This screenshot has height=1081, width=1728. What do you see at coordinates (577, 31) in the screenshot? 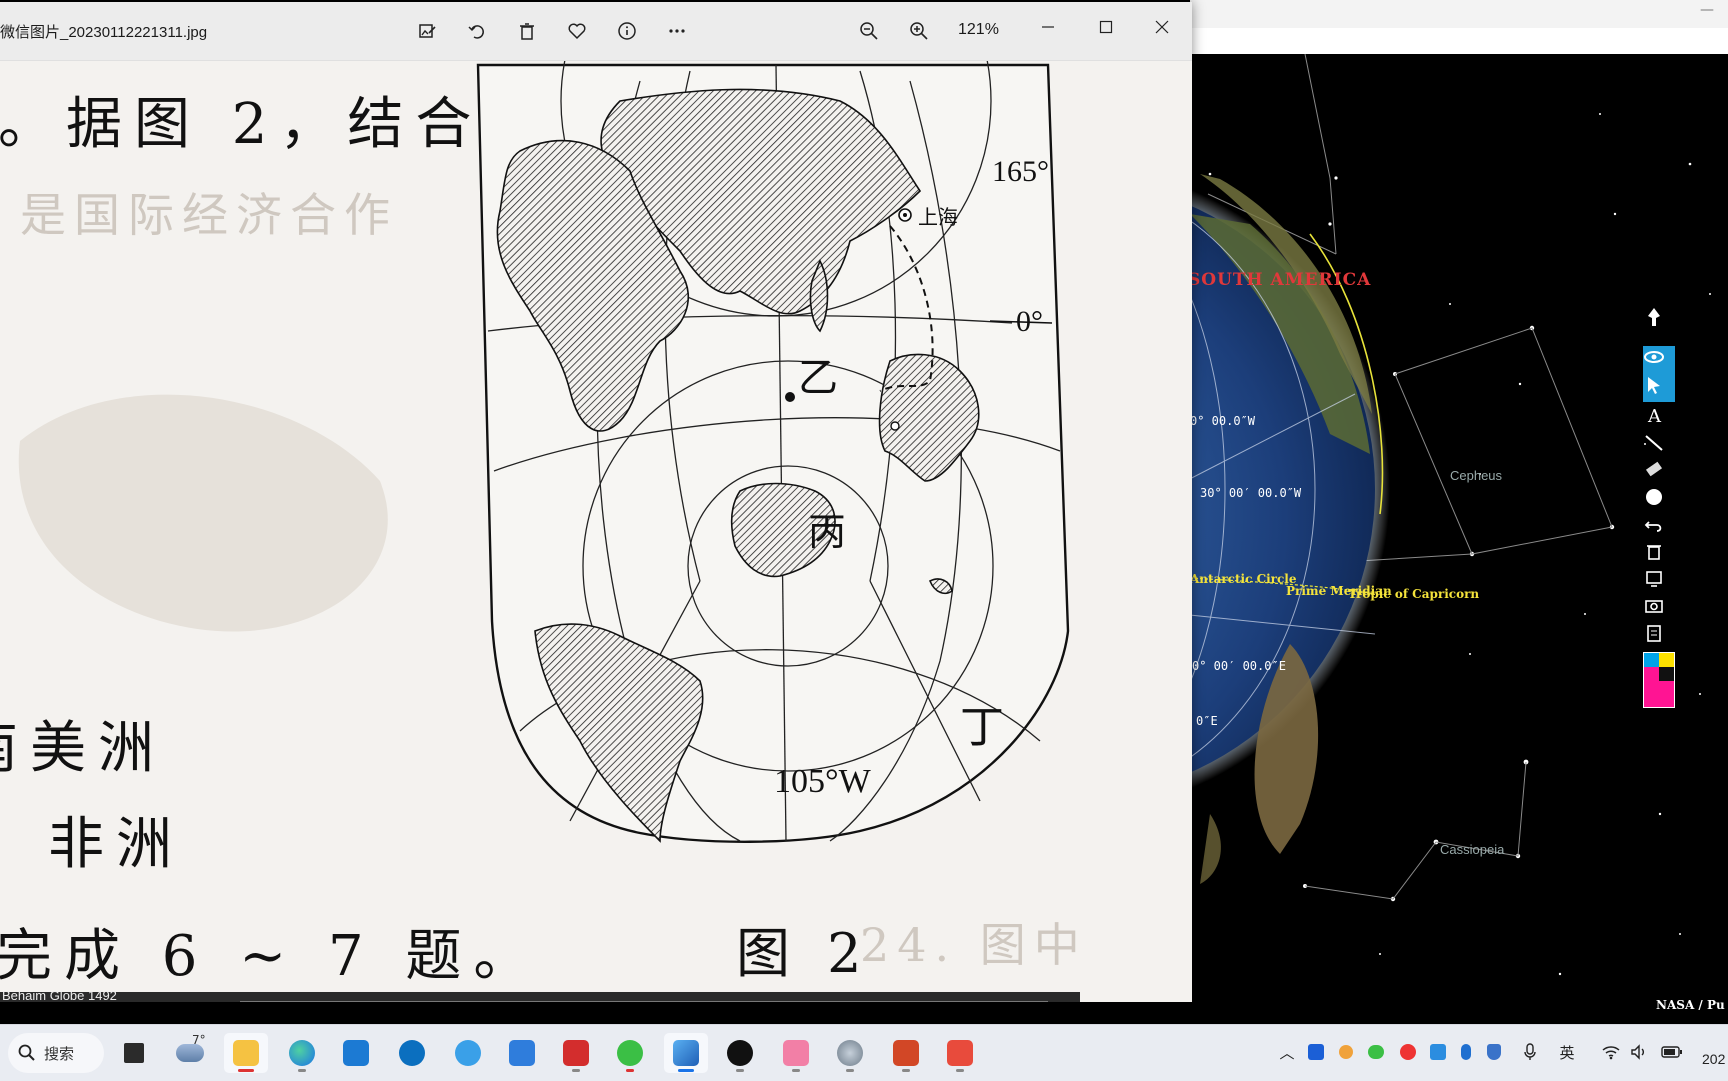
I see `favorite-icon` at bounding box center [577, 31].